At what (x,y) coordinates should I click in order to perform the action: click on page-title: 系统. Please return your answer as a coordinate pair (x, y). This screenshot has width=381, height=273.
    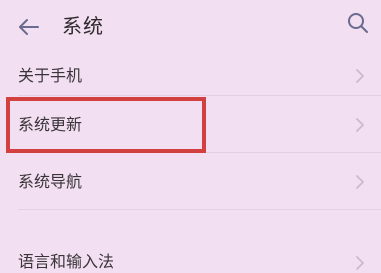
    Looking at the image, I should click on (83, 26).